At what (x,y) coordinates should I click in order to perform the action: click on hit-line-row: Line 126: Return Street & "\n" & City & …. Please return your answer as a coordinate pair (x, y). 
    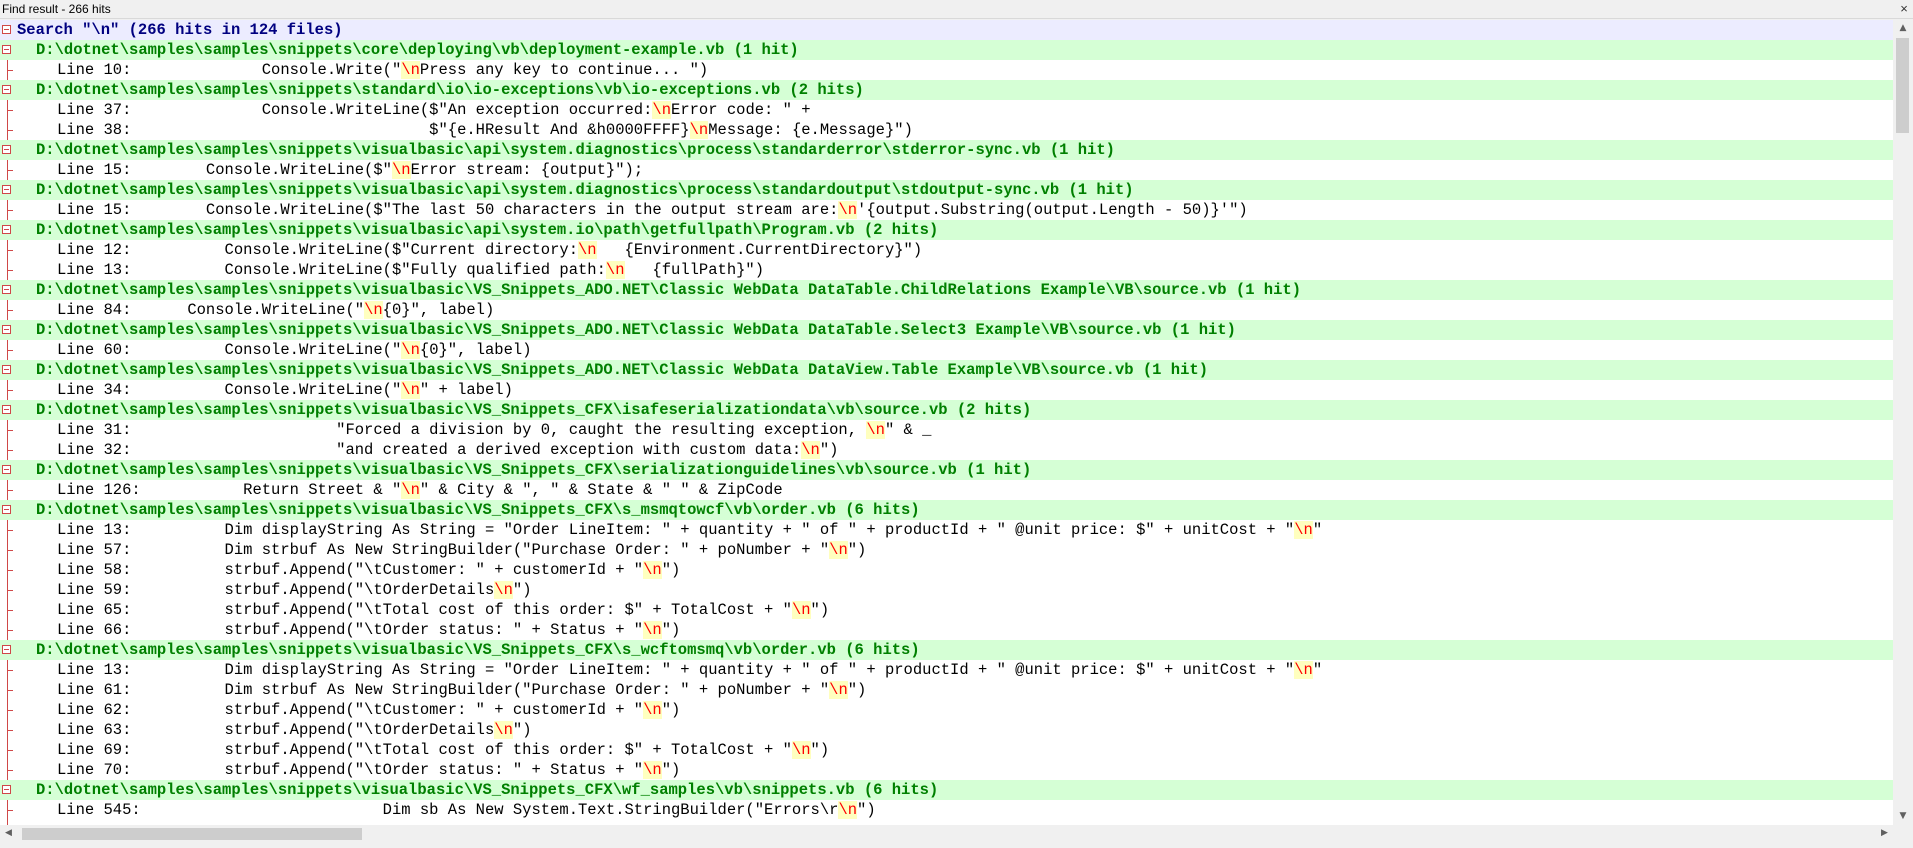
    Looking at the image, I should click on (946, 490).